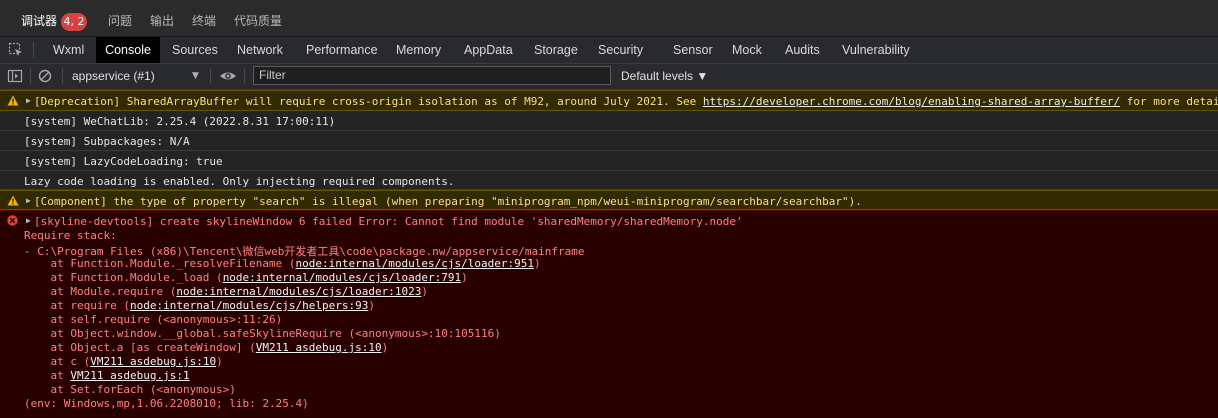 Image resolution: width=1218 pixels, height=418 pixels. Describe the element at coordinates (342, 277) in the screenshot. I see `frame-link: node:internal/modules/cjs/loader:791` at that location.